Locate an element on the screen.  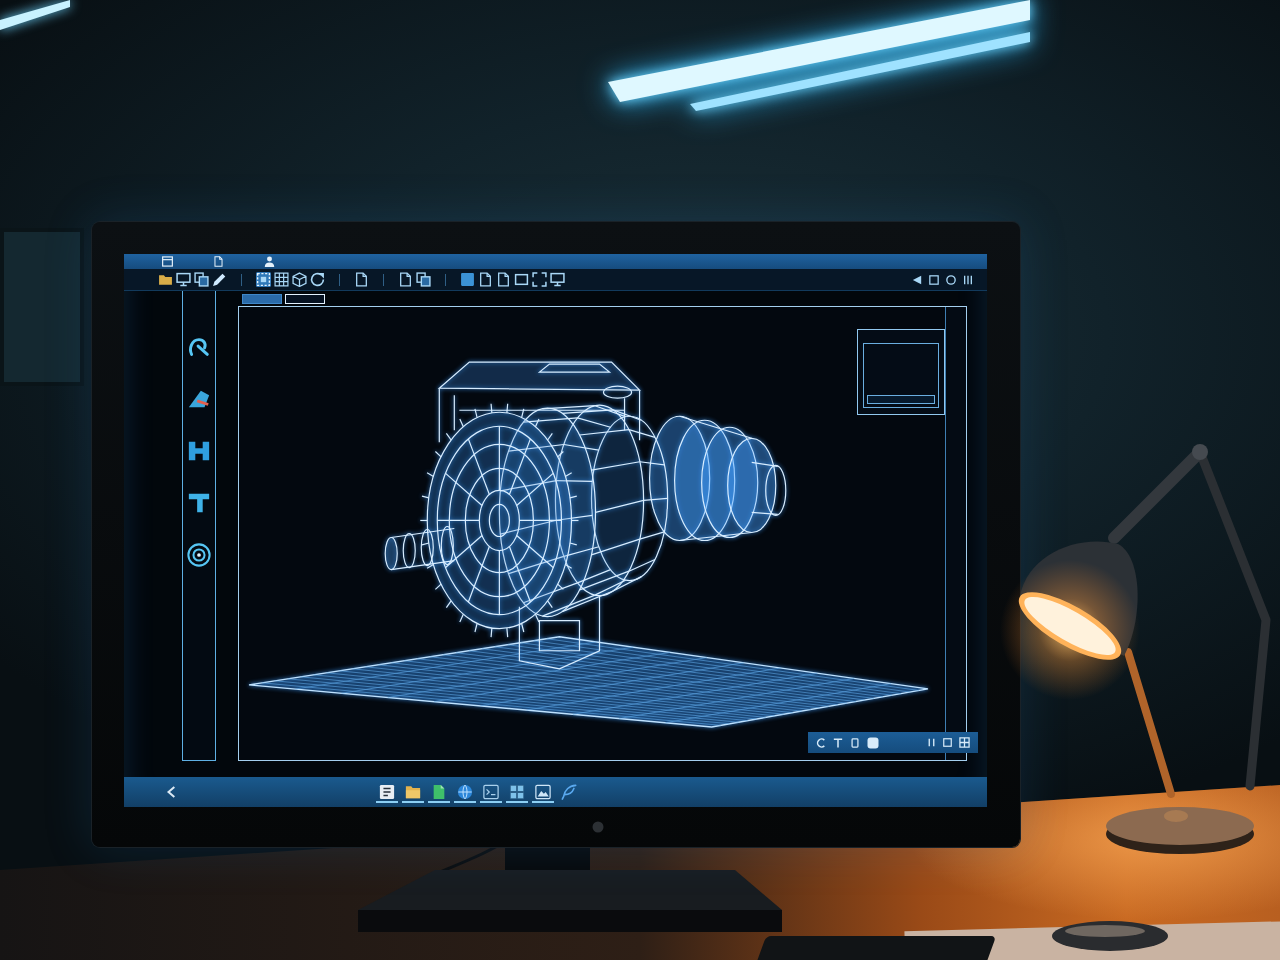
triangle-icon is located at coordinates (917, 279).